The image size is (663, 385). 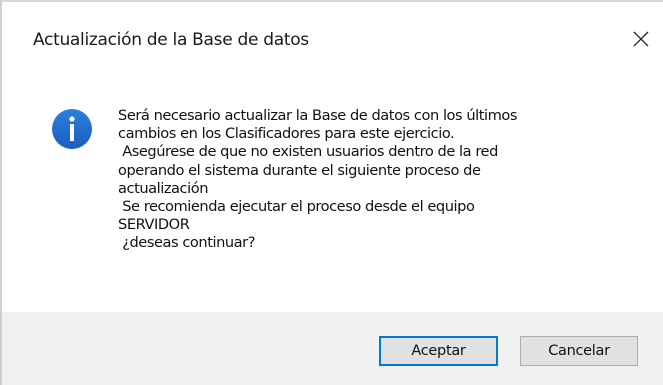 I want to click on message-line: SERVIDOR, so click(x=154, y=225).